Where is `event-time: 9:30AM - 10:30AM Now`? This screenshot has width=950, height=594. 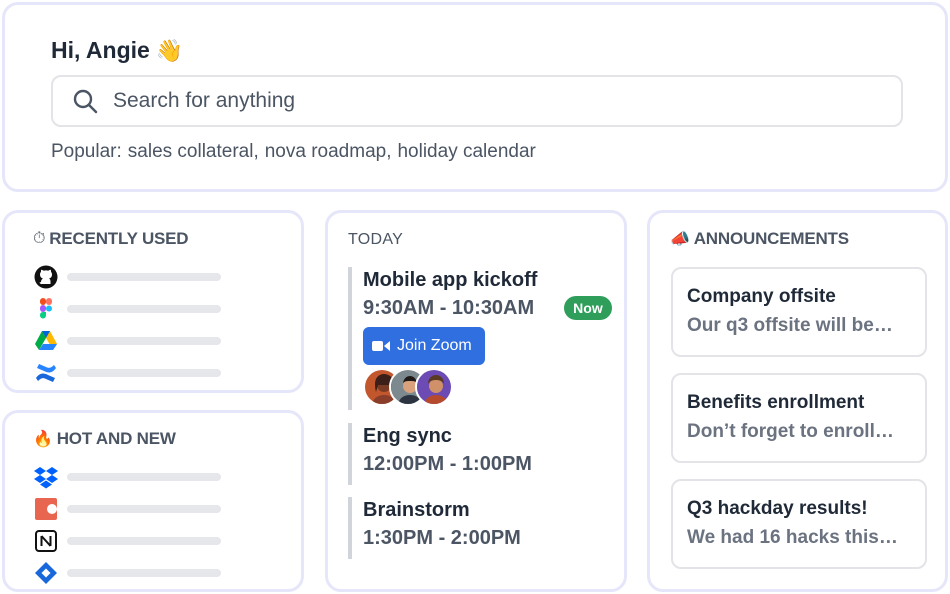
event-time: 9:30AM - 10:30AM Now is located at coordinates (487, 308).